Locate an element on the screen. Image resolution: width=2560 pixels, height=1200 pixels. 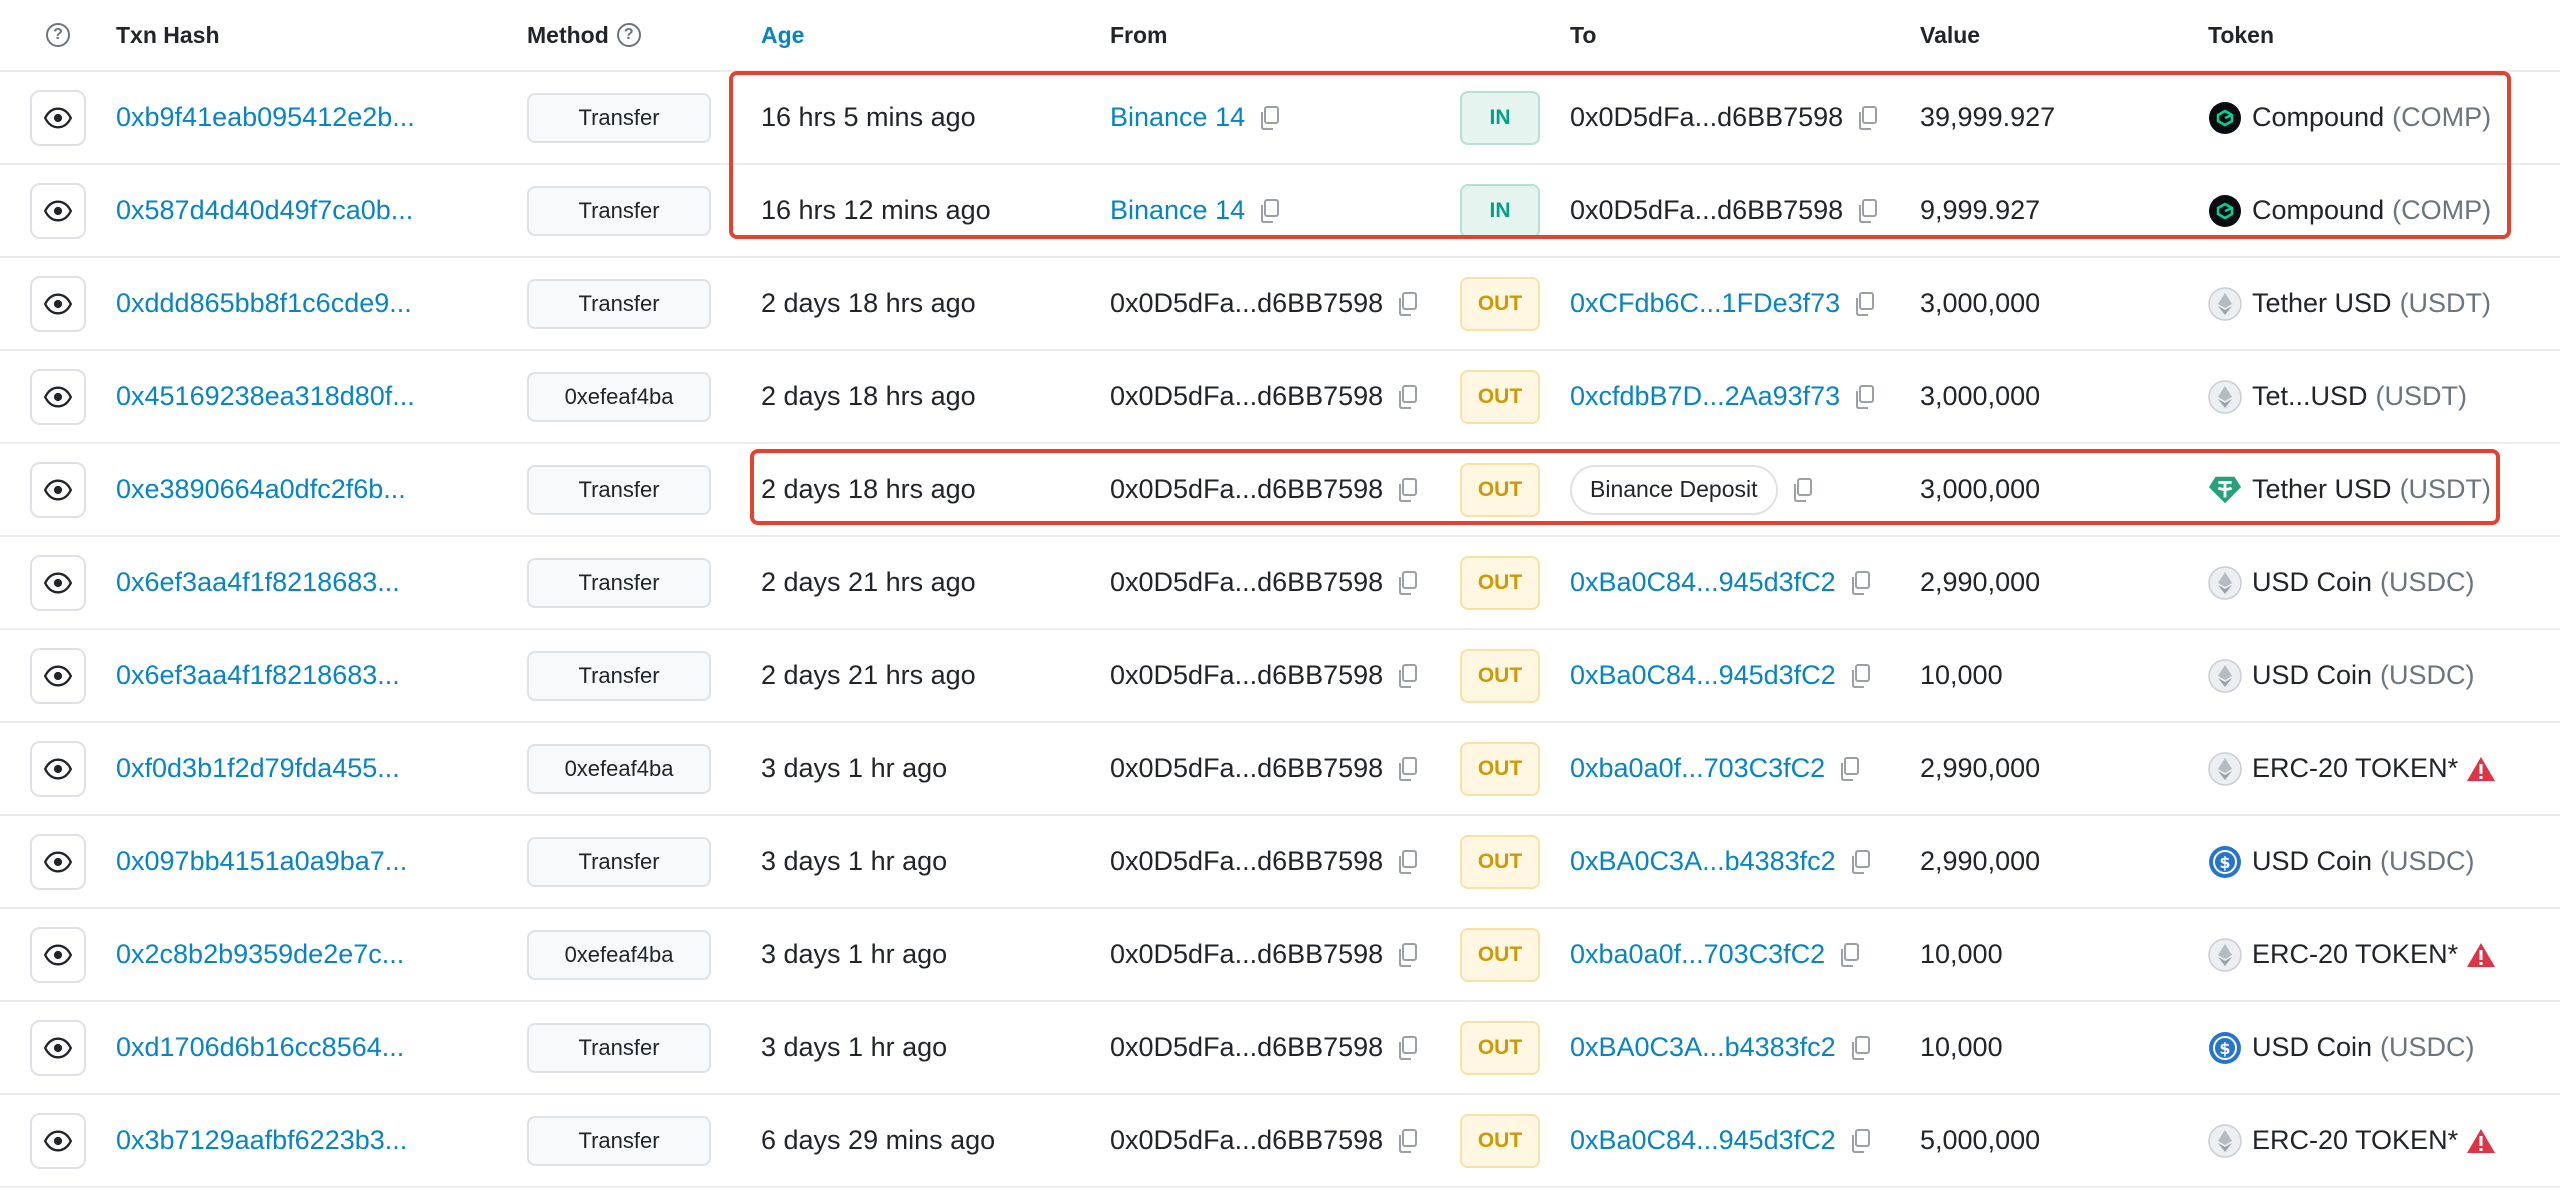
token-name: Compound is located at coordinates (2318, 210).